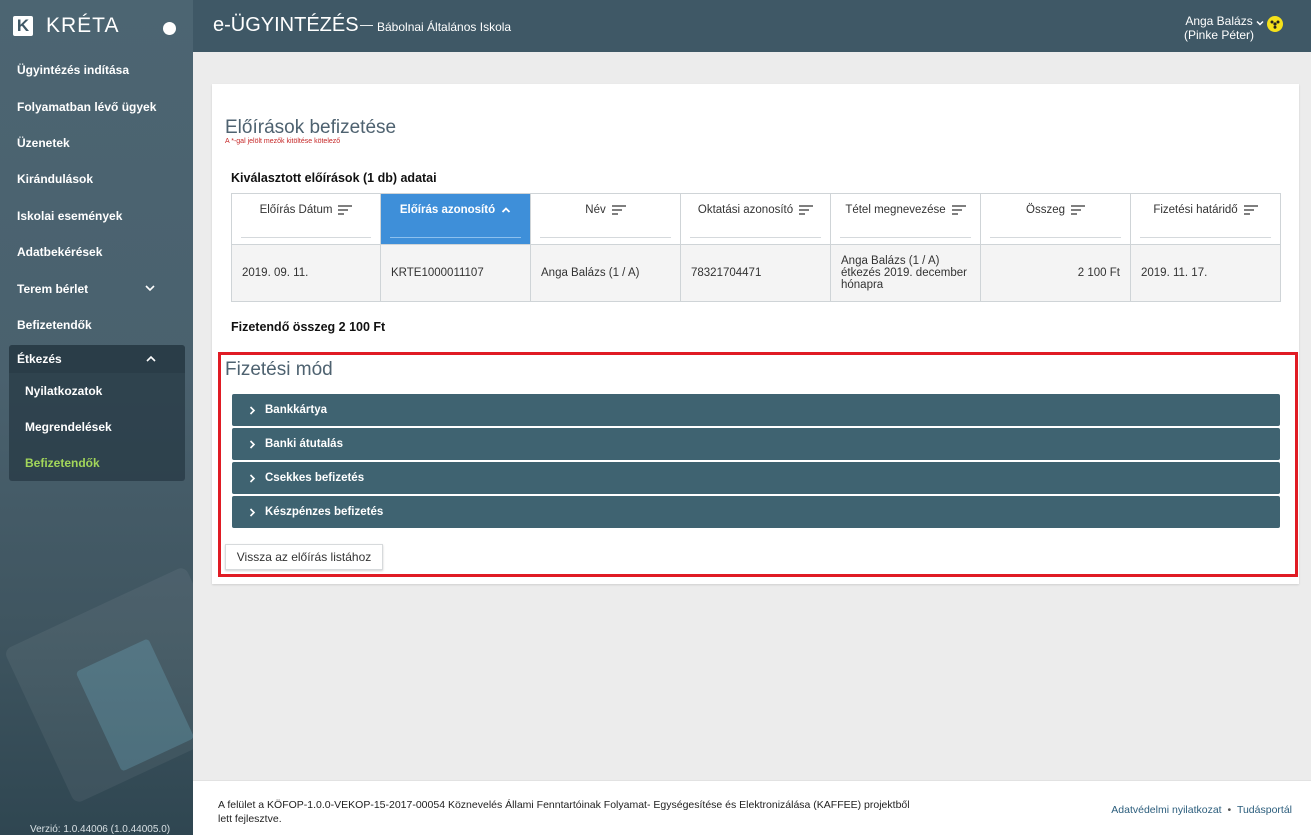  Describe the element at coordinates (53, 288) in the screenshot. I see `sidebar-item-label: Terem bérlet` at that location.